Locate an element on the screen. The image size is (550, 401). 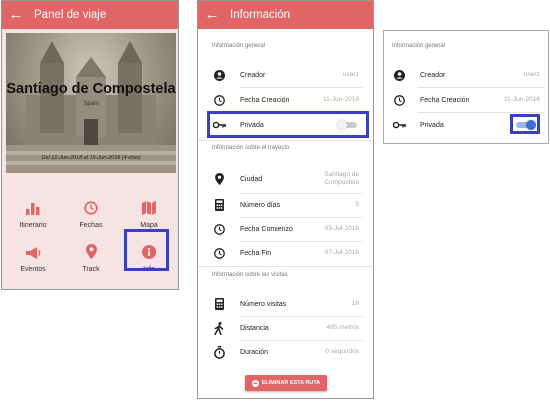
hero-dates: Del 12-Jun-2018 al 15-Jun-2018 (4 días) is located at coordinates (91, 158).